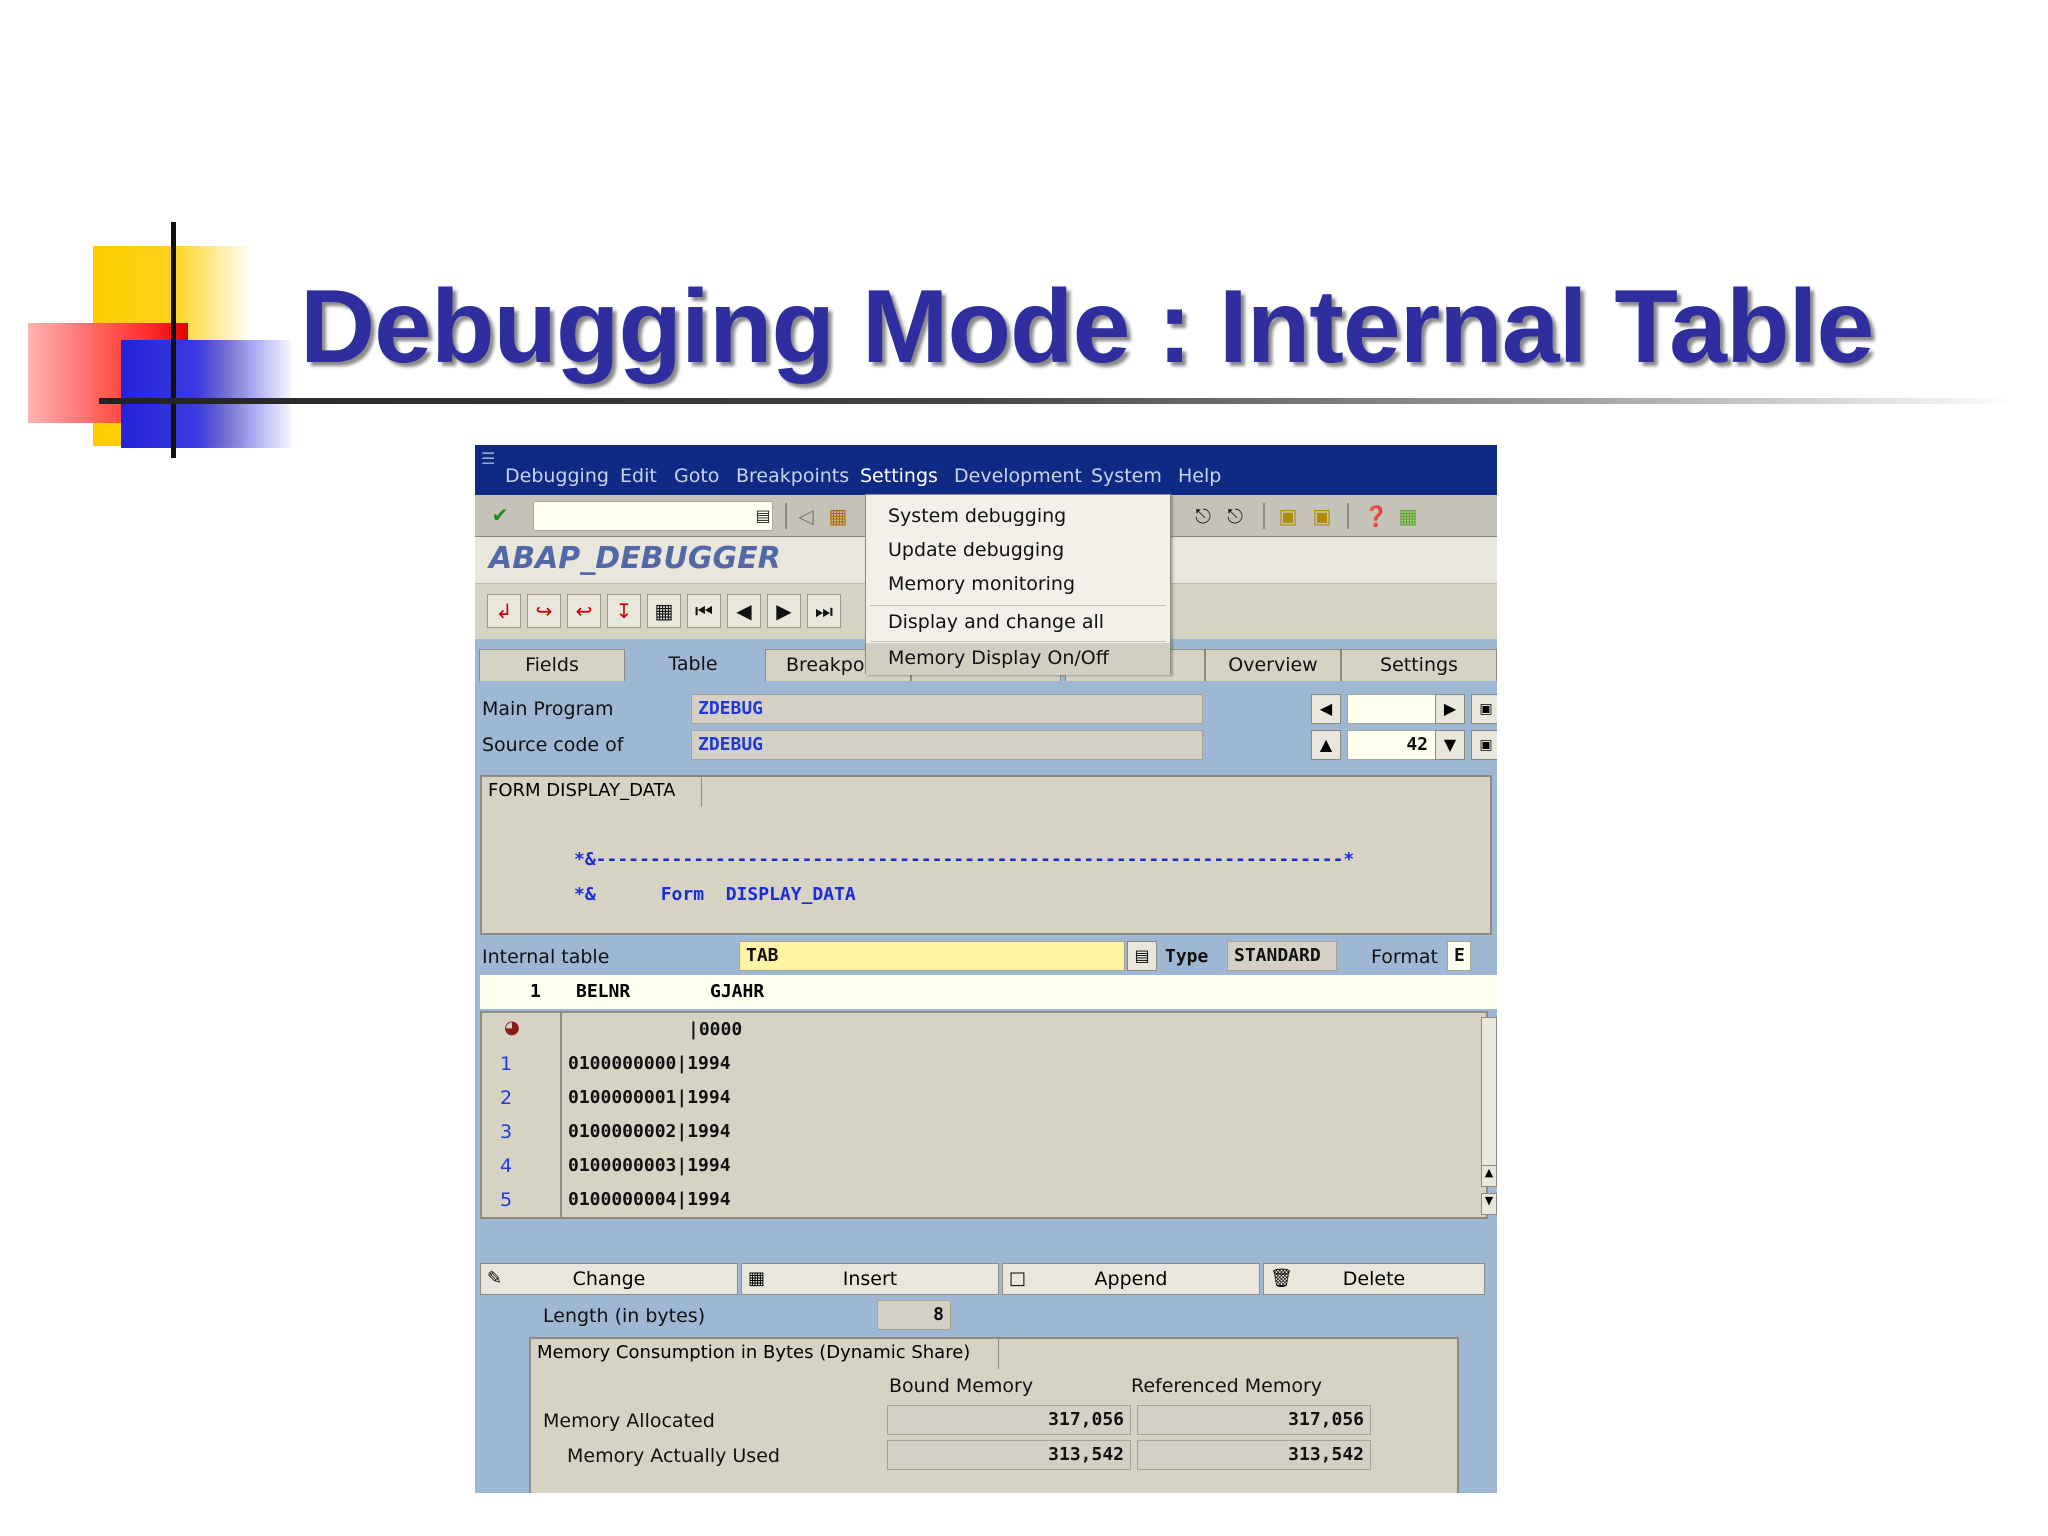  Describe the element at coordinates (947, 709) in the screenshot. I see `main-program-field: ZDEBUG` at that location.